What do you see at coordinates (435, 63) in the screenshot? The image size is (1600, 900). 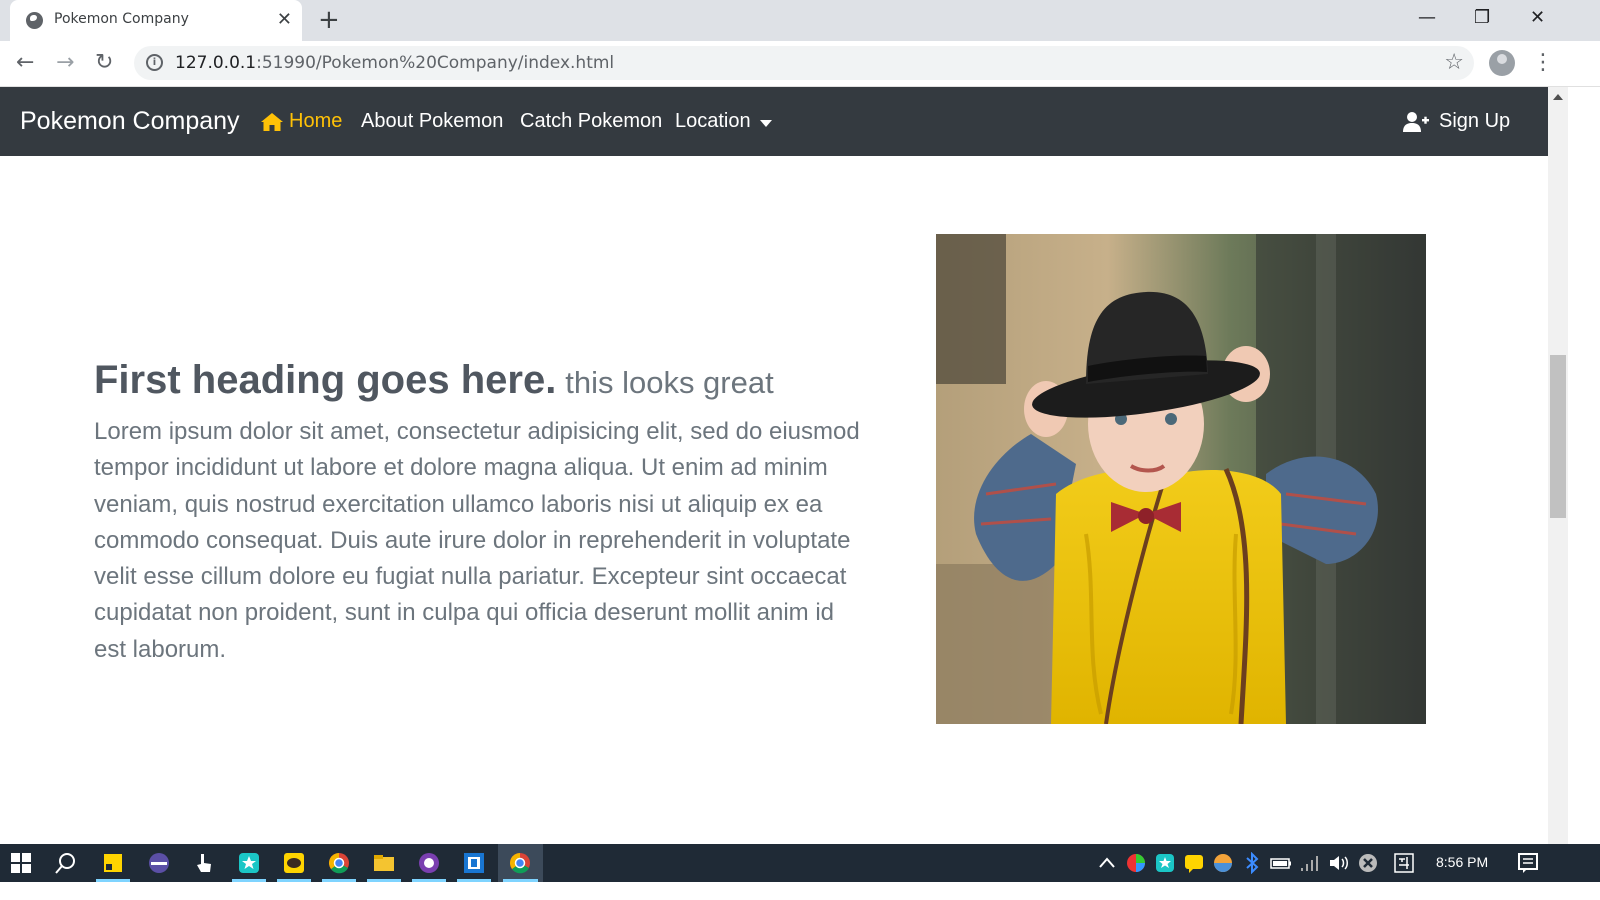 I see `url-path: :51990/Pokemon%20Company/index.html` at bounding box center [435, 63].